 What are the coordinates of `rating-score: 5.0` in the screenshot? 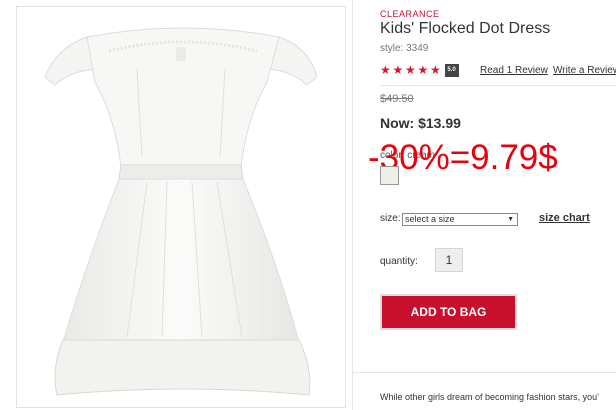 It's located at (451, 70).